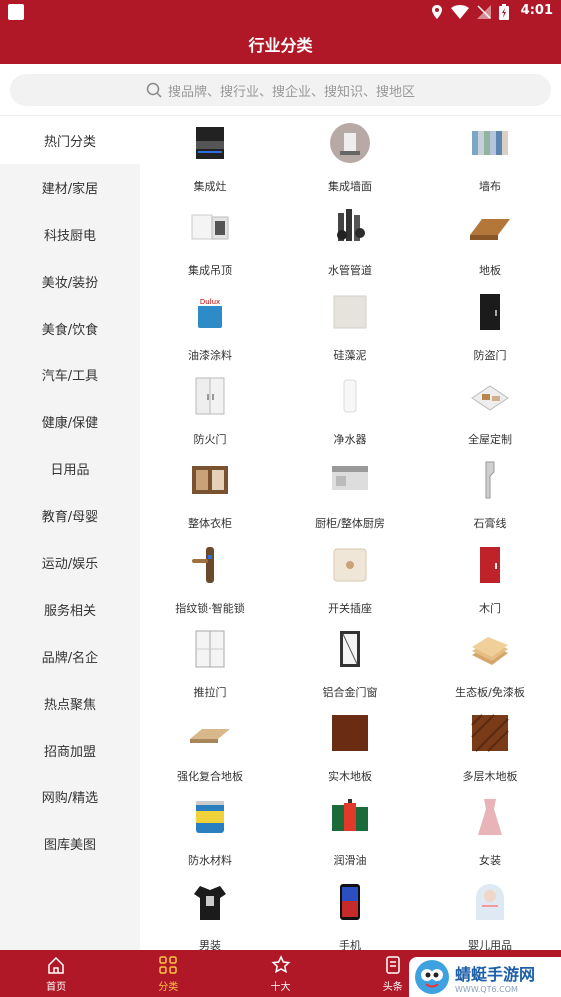  Describe the element at coordinates (350, 749) in the screenshot. I see `category-item: 实木地板` at that location.